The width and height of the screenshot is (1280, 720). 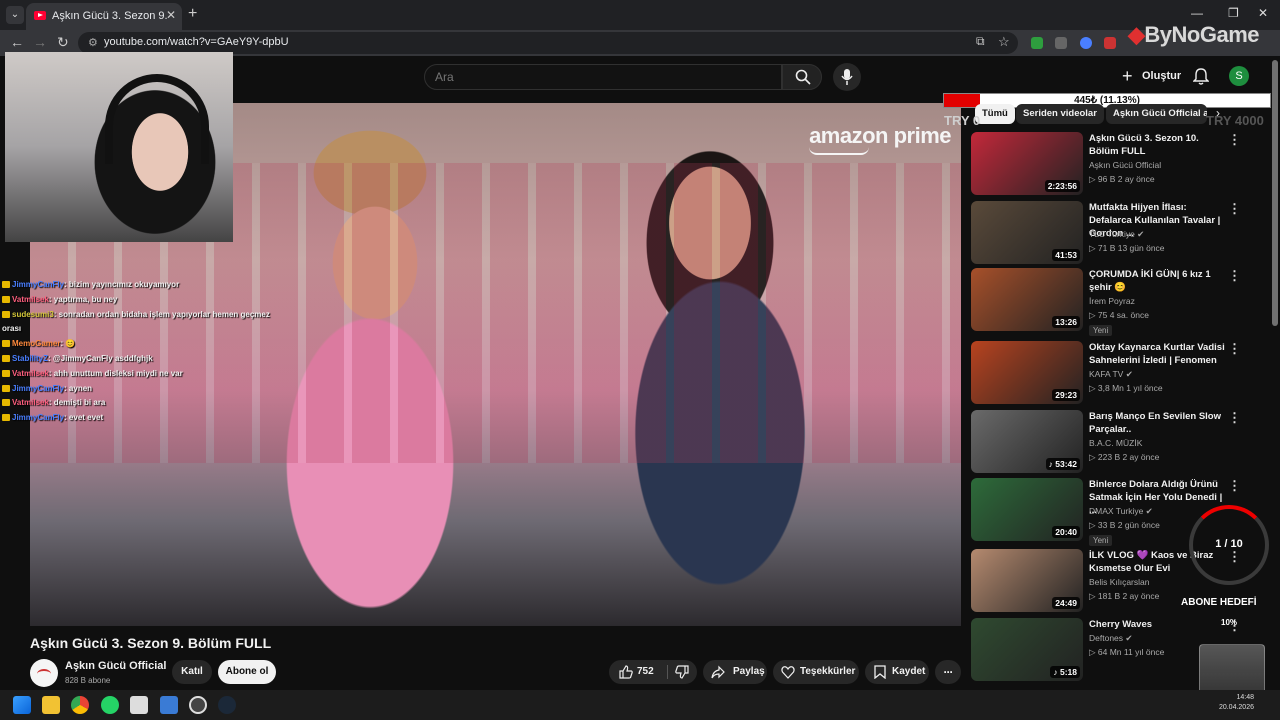 What do you see at coordinates (198, 705) in the screenshot?
I see `obs-icon` at bounding box center [198, 705].